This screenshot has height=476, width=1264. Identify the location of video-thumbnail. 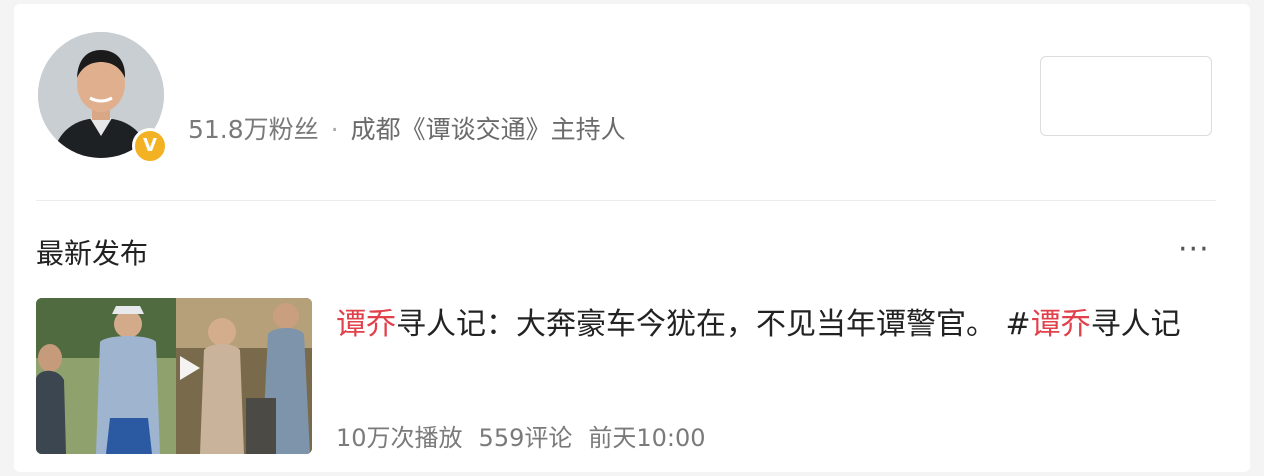
(174, 376).